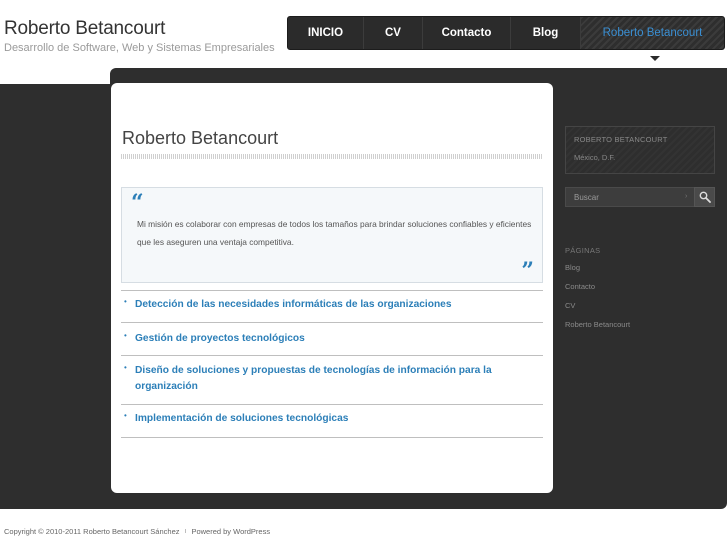  I want to click on title-divider, so click(332, 156).